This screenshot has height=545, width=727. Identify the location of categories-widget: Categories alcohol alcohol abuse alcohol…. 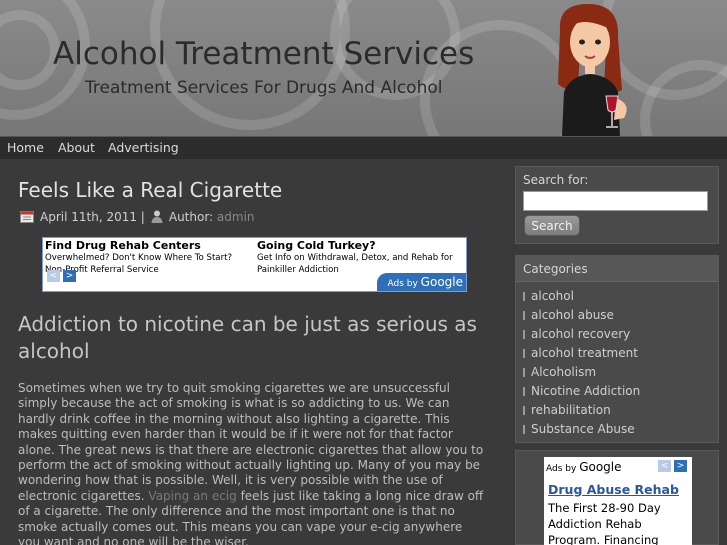
(617, 349).